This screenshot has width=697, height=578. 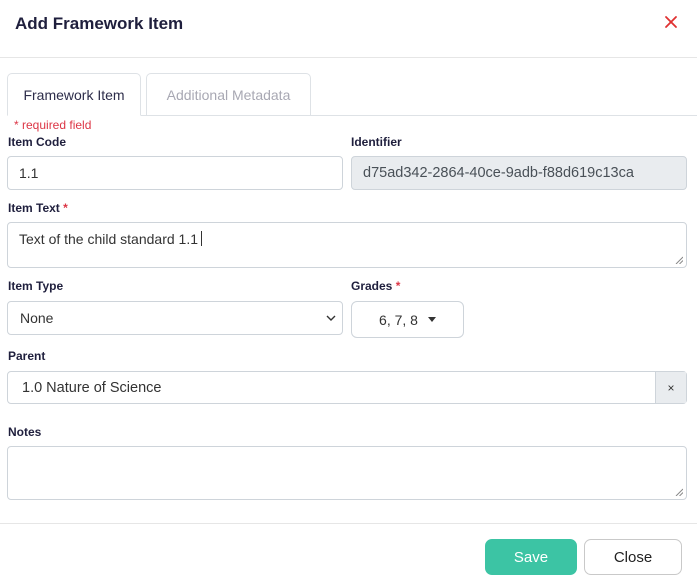 What do you see at coordinates (498, 173) in the screenshot?
I see `identifier-value: d75ad342-2864-40ce-9adb-f88d619c13ca` at bounding box center [498, 173].